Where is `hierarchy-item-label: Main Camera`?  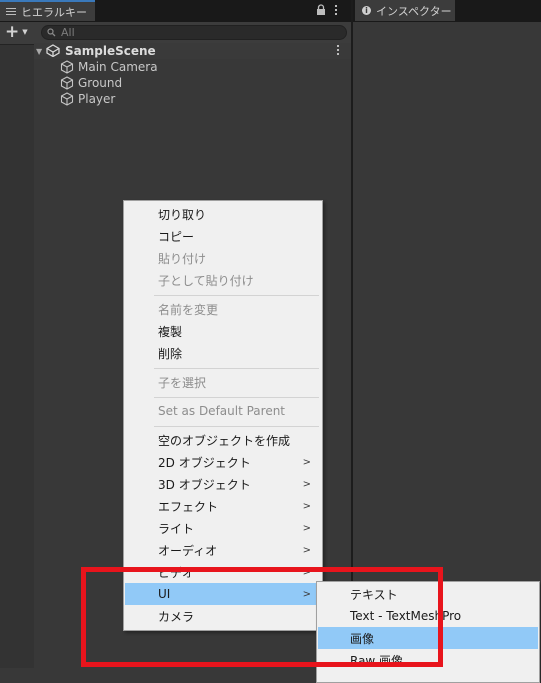 hierarchy-item-label: Main Camera is located at coordinates (118, 67).